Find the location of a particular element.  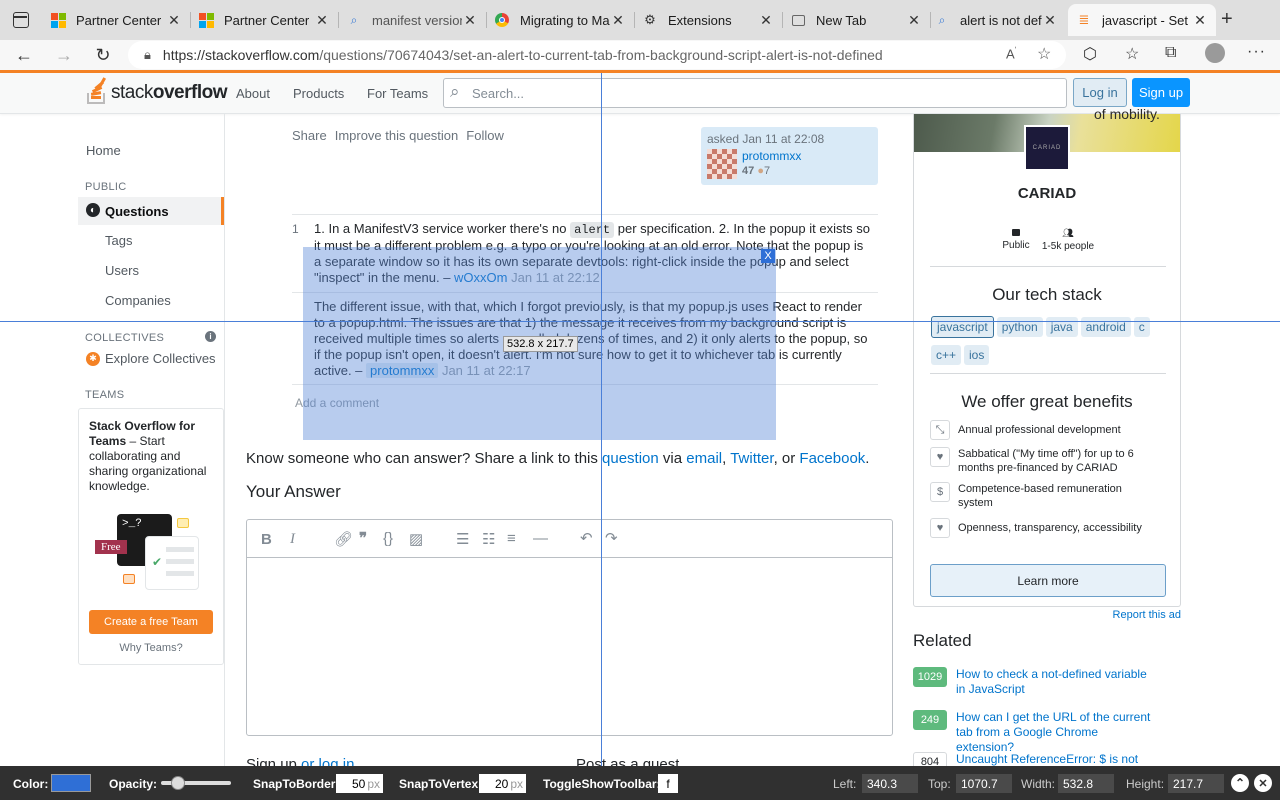

color-swatch is located at coordinates (71, 783).